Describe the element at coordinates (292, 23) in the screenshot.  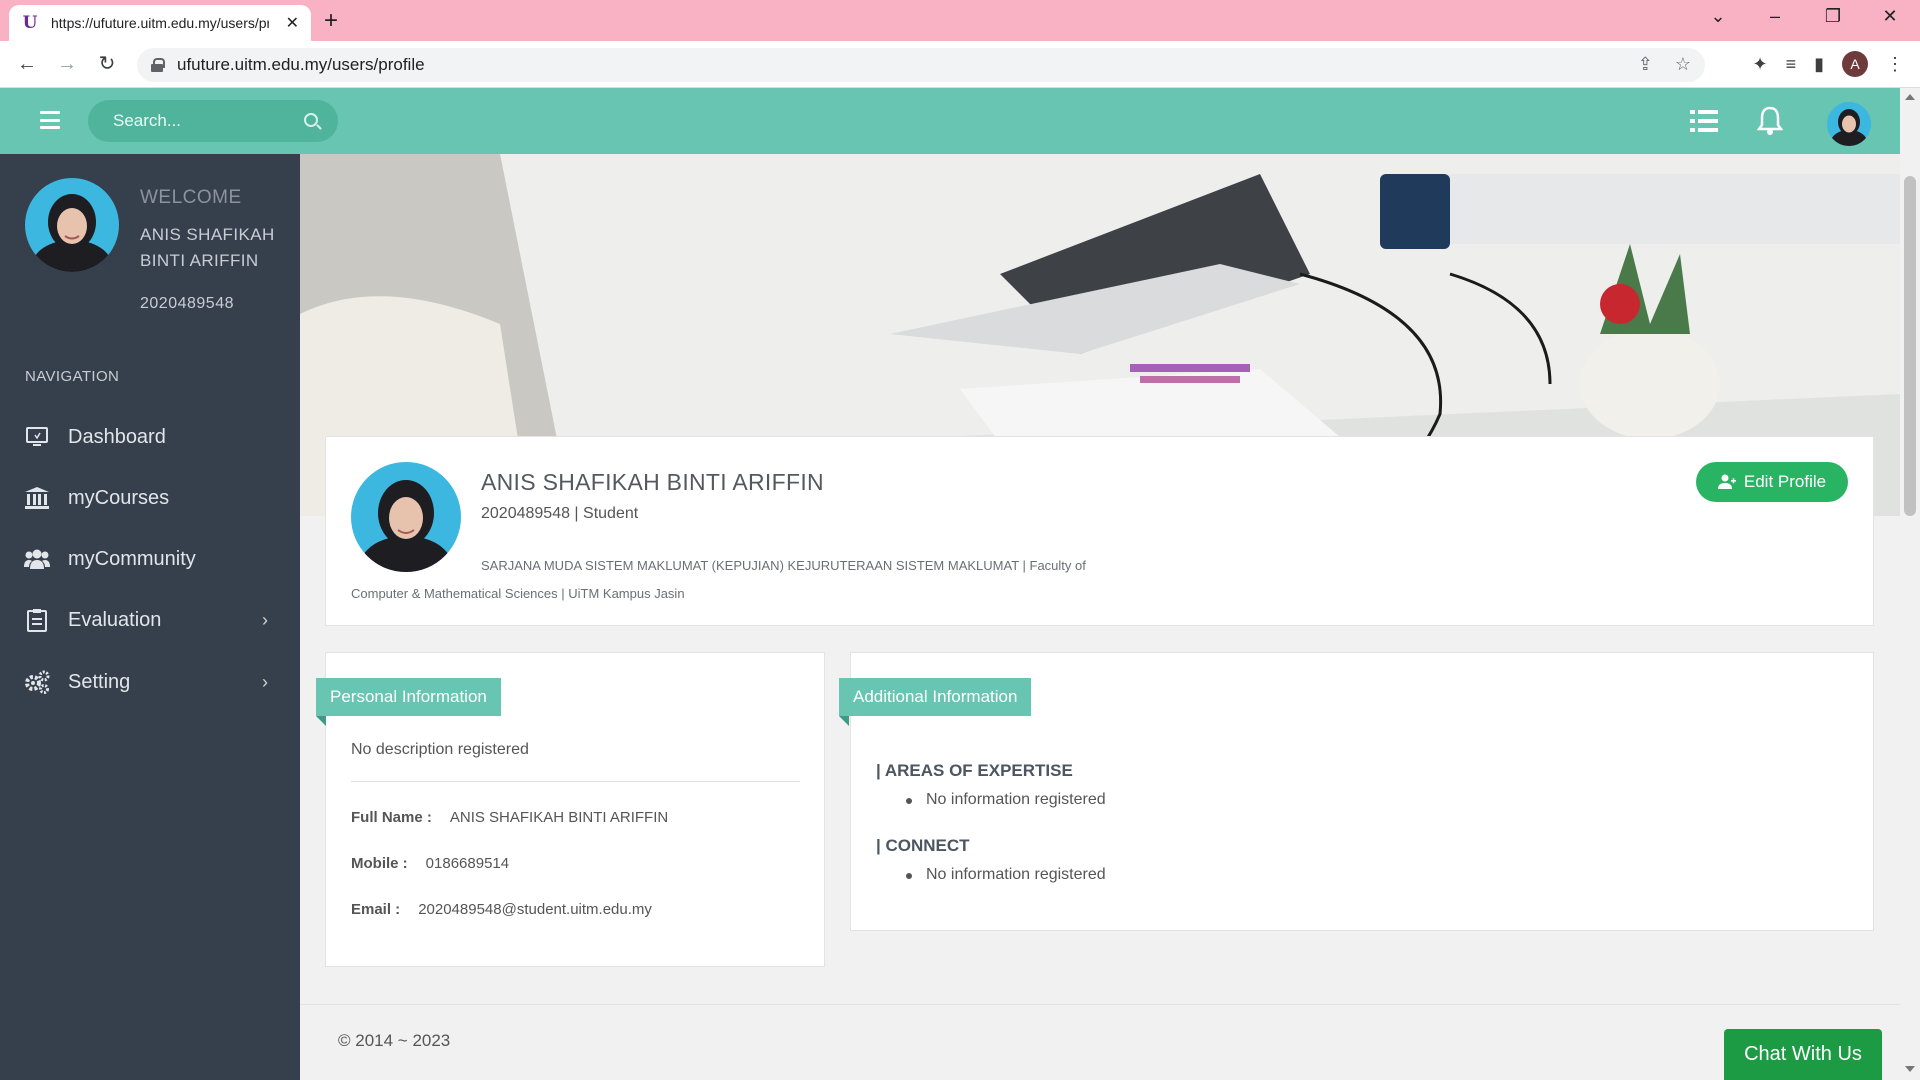
I see `tab-close-icon: ✕` at that location.